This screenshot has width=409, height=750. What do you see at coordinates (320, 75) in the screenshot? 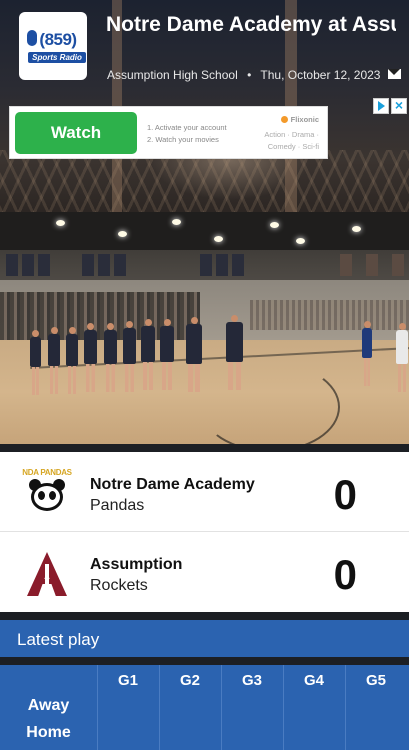
I see `event-date: Thu, October 12, 2023` at bounding box center [320, 75].